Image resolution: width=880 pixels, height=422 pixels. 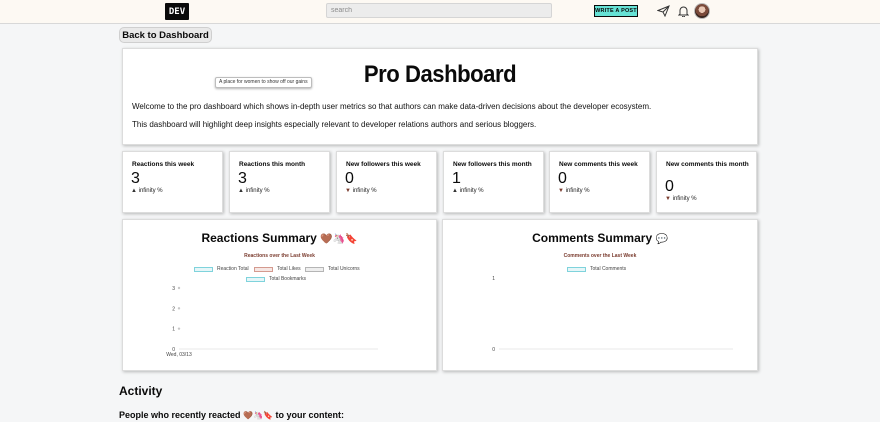 What do you see at coordinates (683, 11) in the screenshot?
I see `bell-icon` at bounding box center [683, 11].